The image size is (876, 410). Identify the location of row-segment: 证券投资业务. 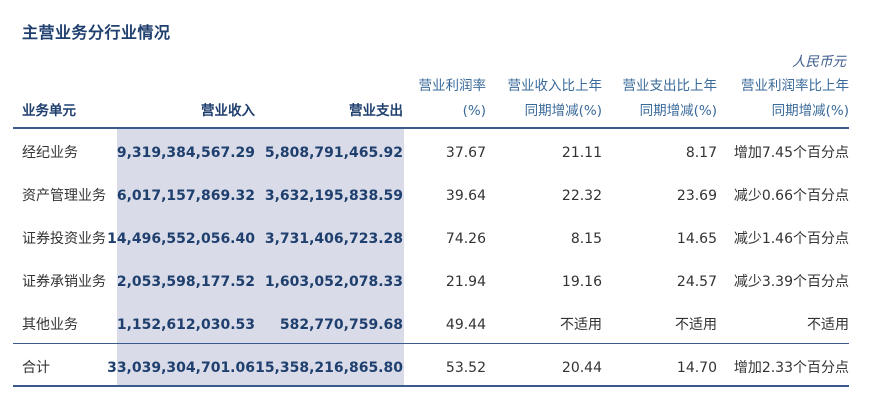
(64, 239).